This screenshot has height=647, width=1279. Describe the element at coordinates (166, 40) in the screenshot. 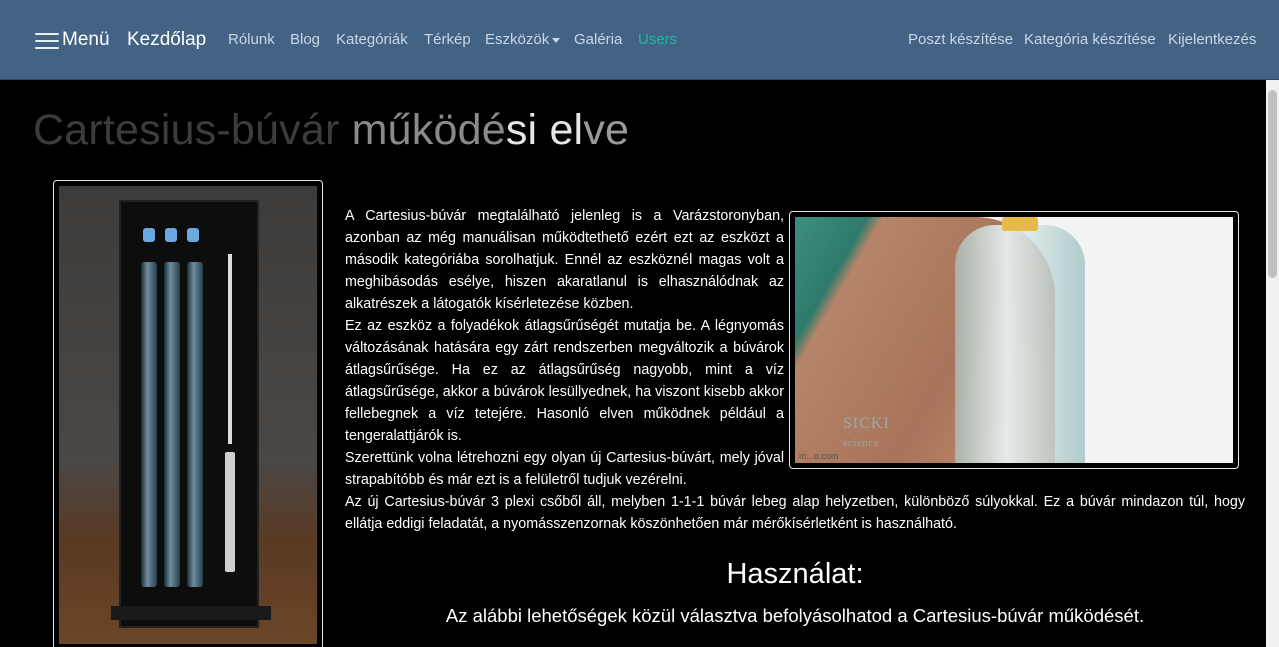

I see `nav-brand-home: Kezdőlap` at that location.